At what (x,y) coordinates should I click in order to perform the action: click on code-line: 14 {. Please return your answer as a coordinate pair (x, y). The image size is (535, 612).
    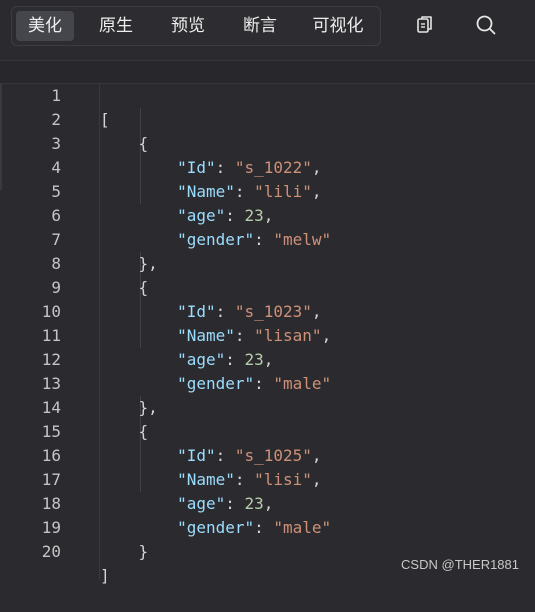
    Looking at the image, I should click on (267, 406).